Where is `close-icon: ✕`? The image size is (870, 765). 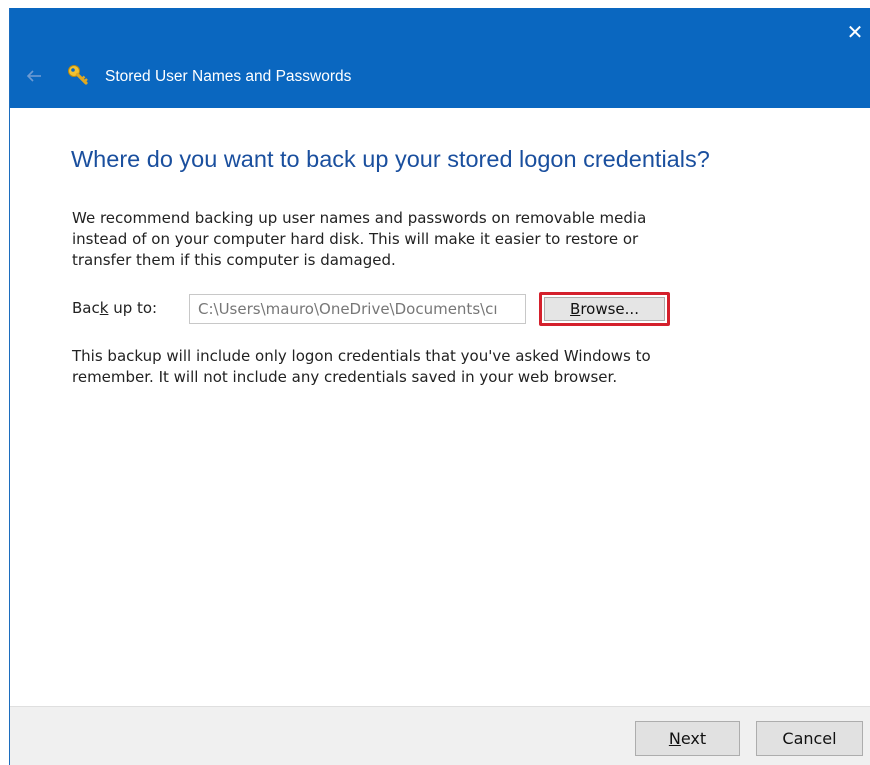 close-icon: ✕ is located at coordinates (855, 32).